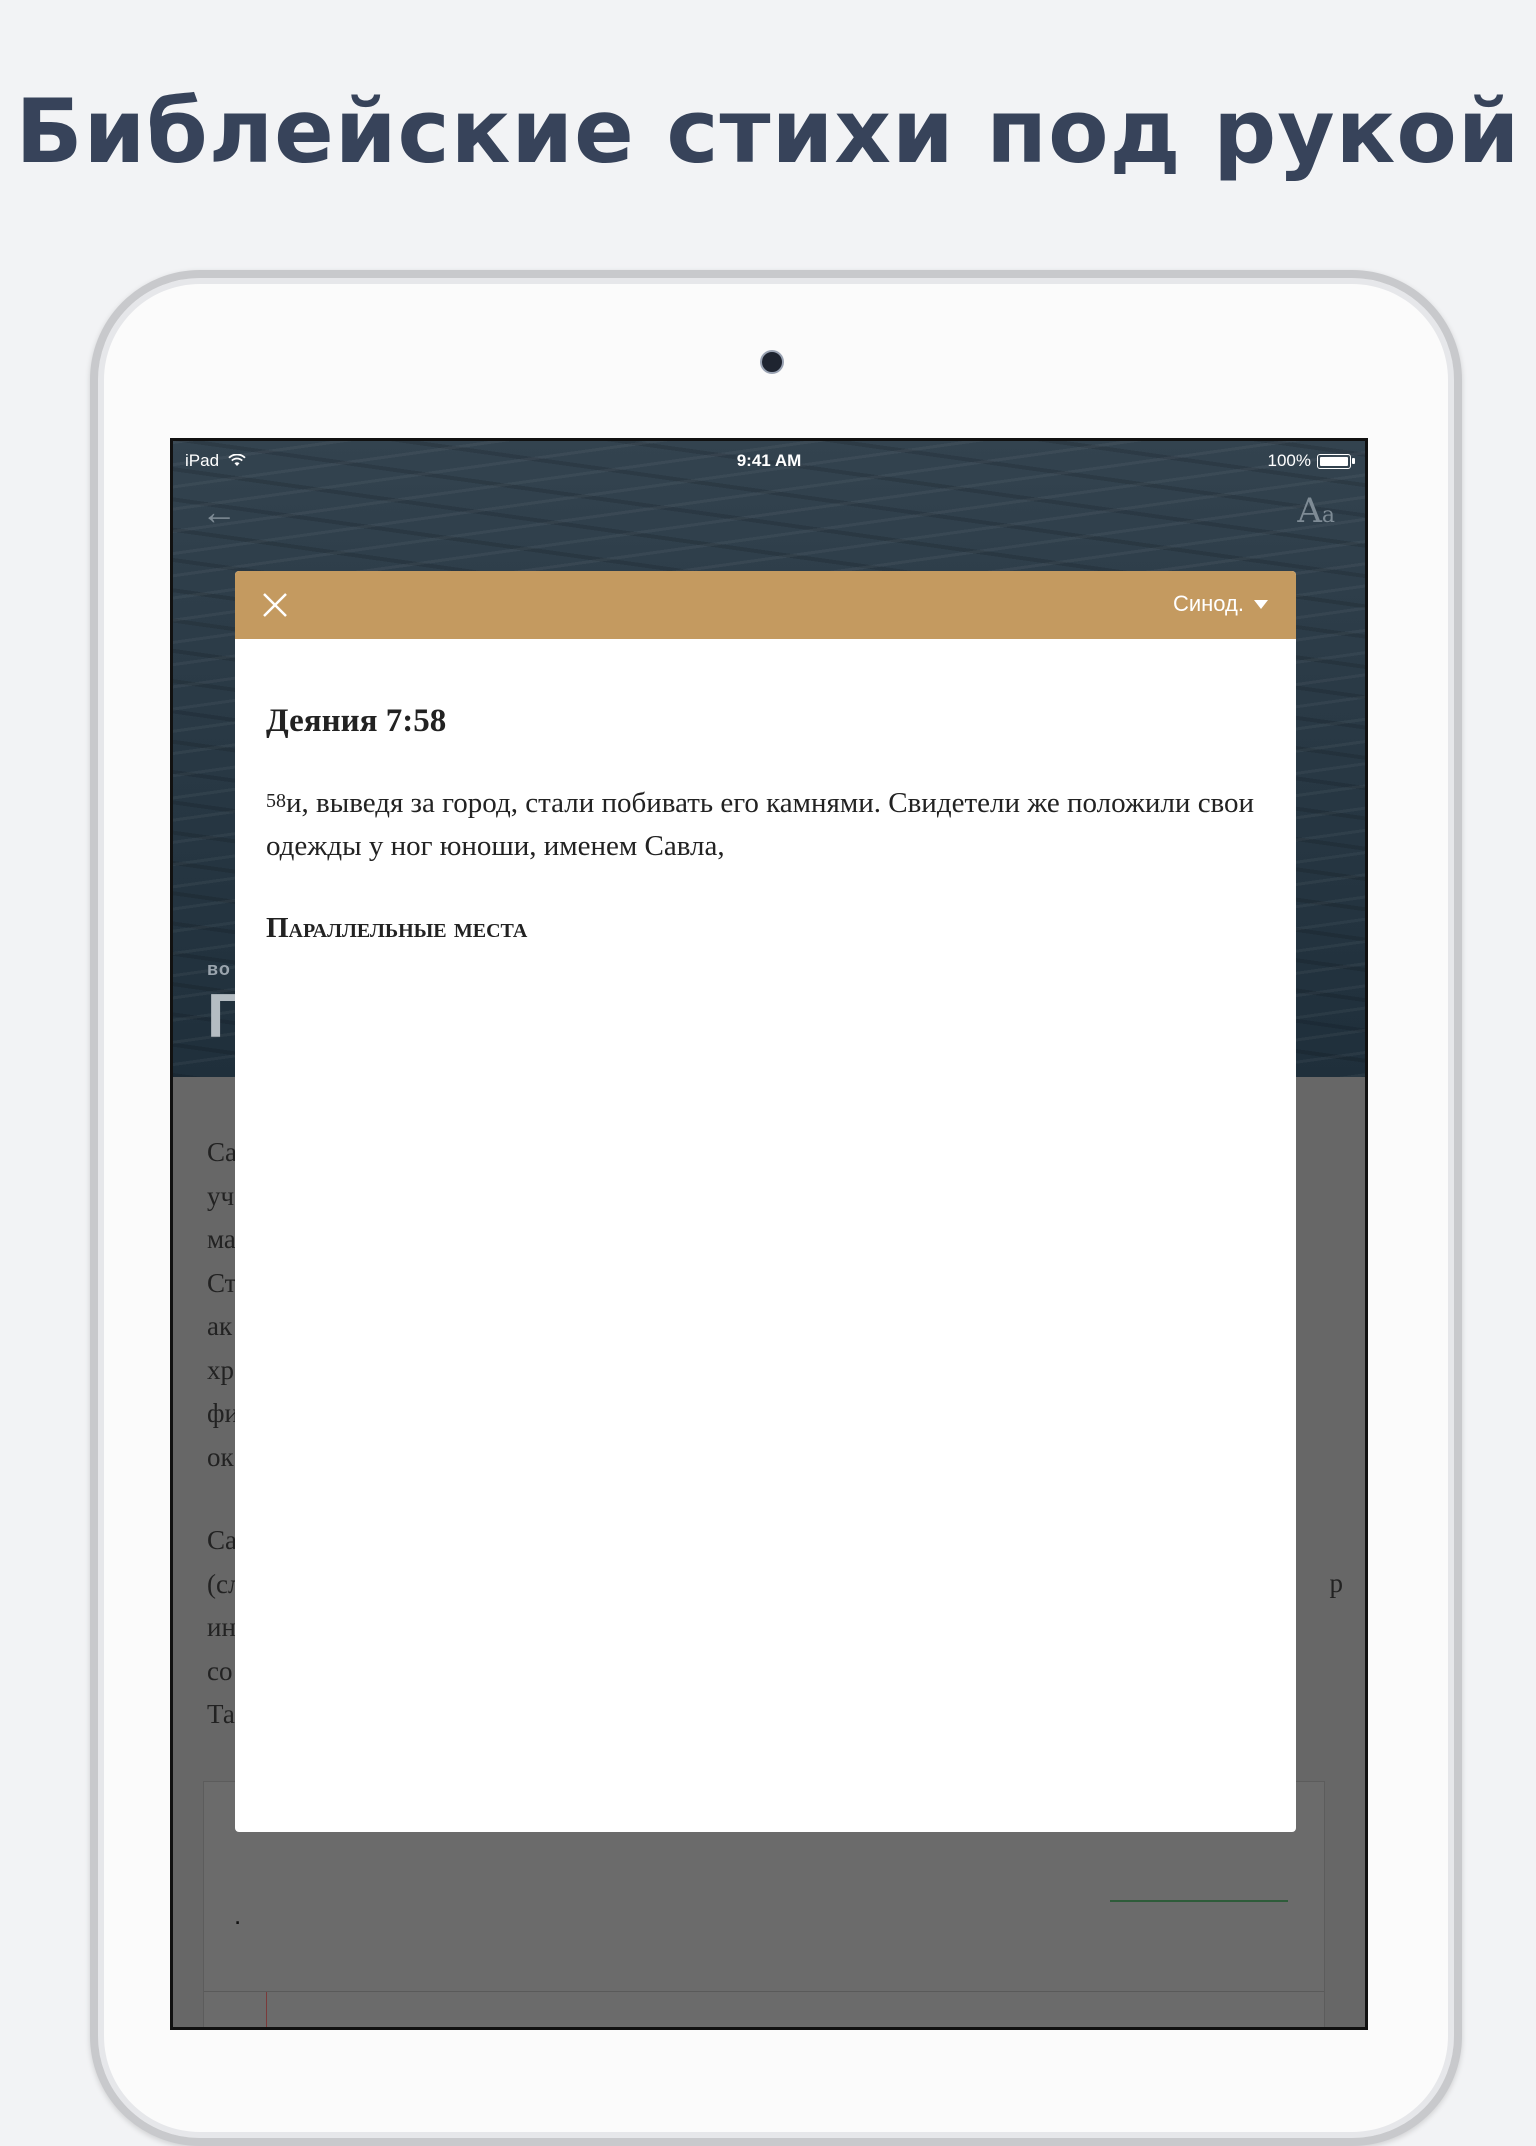 The image size is (1536, 2146). I want to click on chapter-subtitle: во, so click(219, 969).